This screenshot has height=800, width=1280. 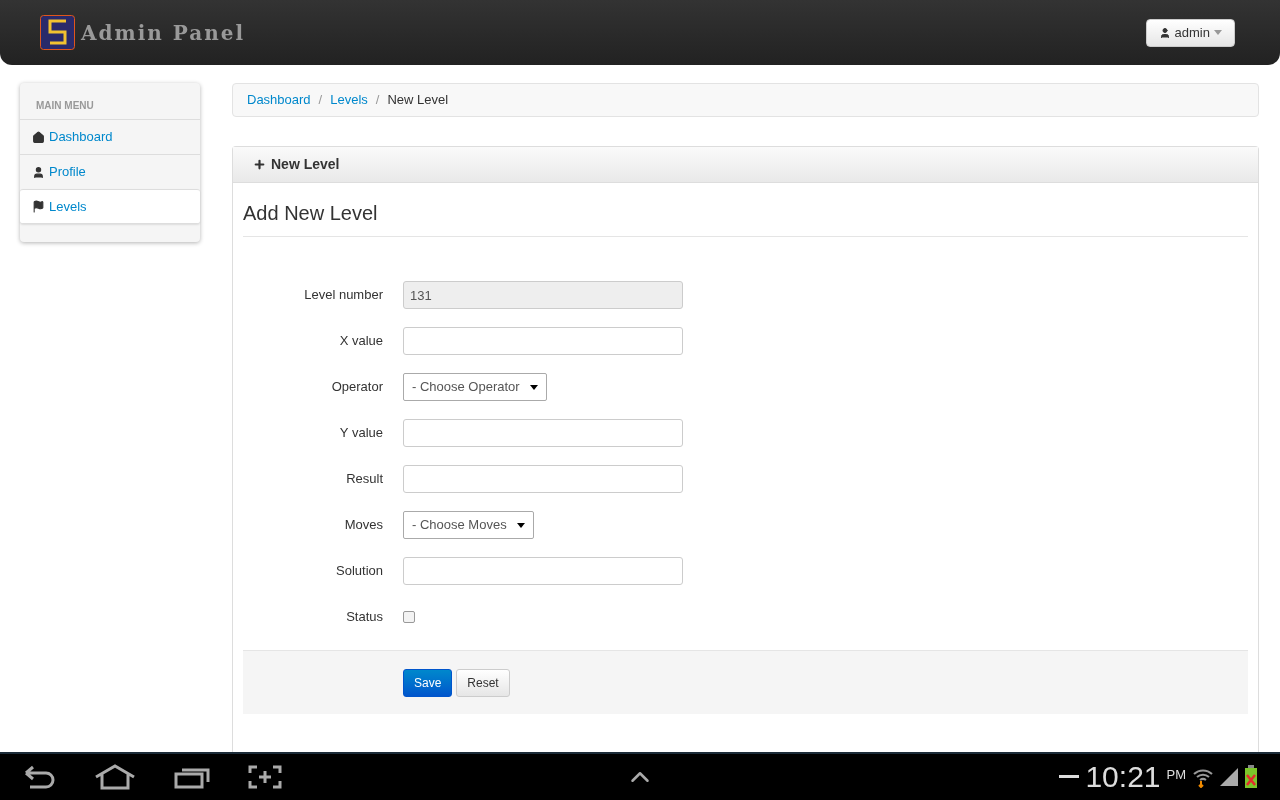 I want to click on breadcrumb-link: Dashboard, so click(x=279, y=100).